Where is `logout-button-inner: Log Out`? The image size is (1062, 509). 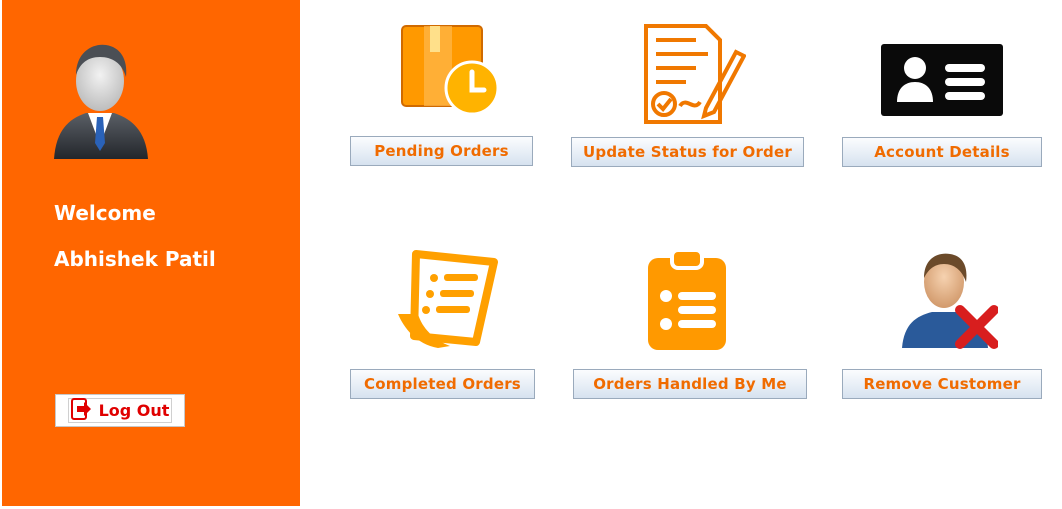 logout-button-inner: Log Out is located at coordinates (120, 410).